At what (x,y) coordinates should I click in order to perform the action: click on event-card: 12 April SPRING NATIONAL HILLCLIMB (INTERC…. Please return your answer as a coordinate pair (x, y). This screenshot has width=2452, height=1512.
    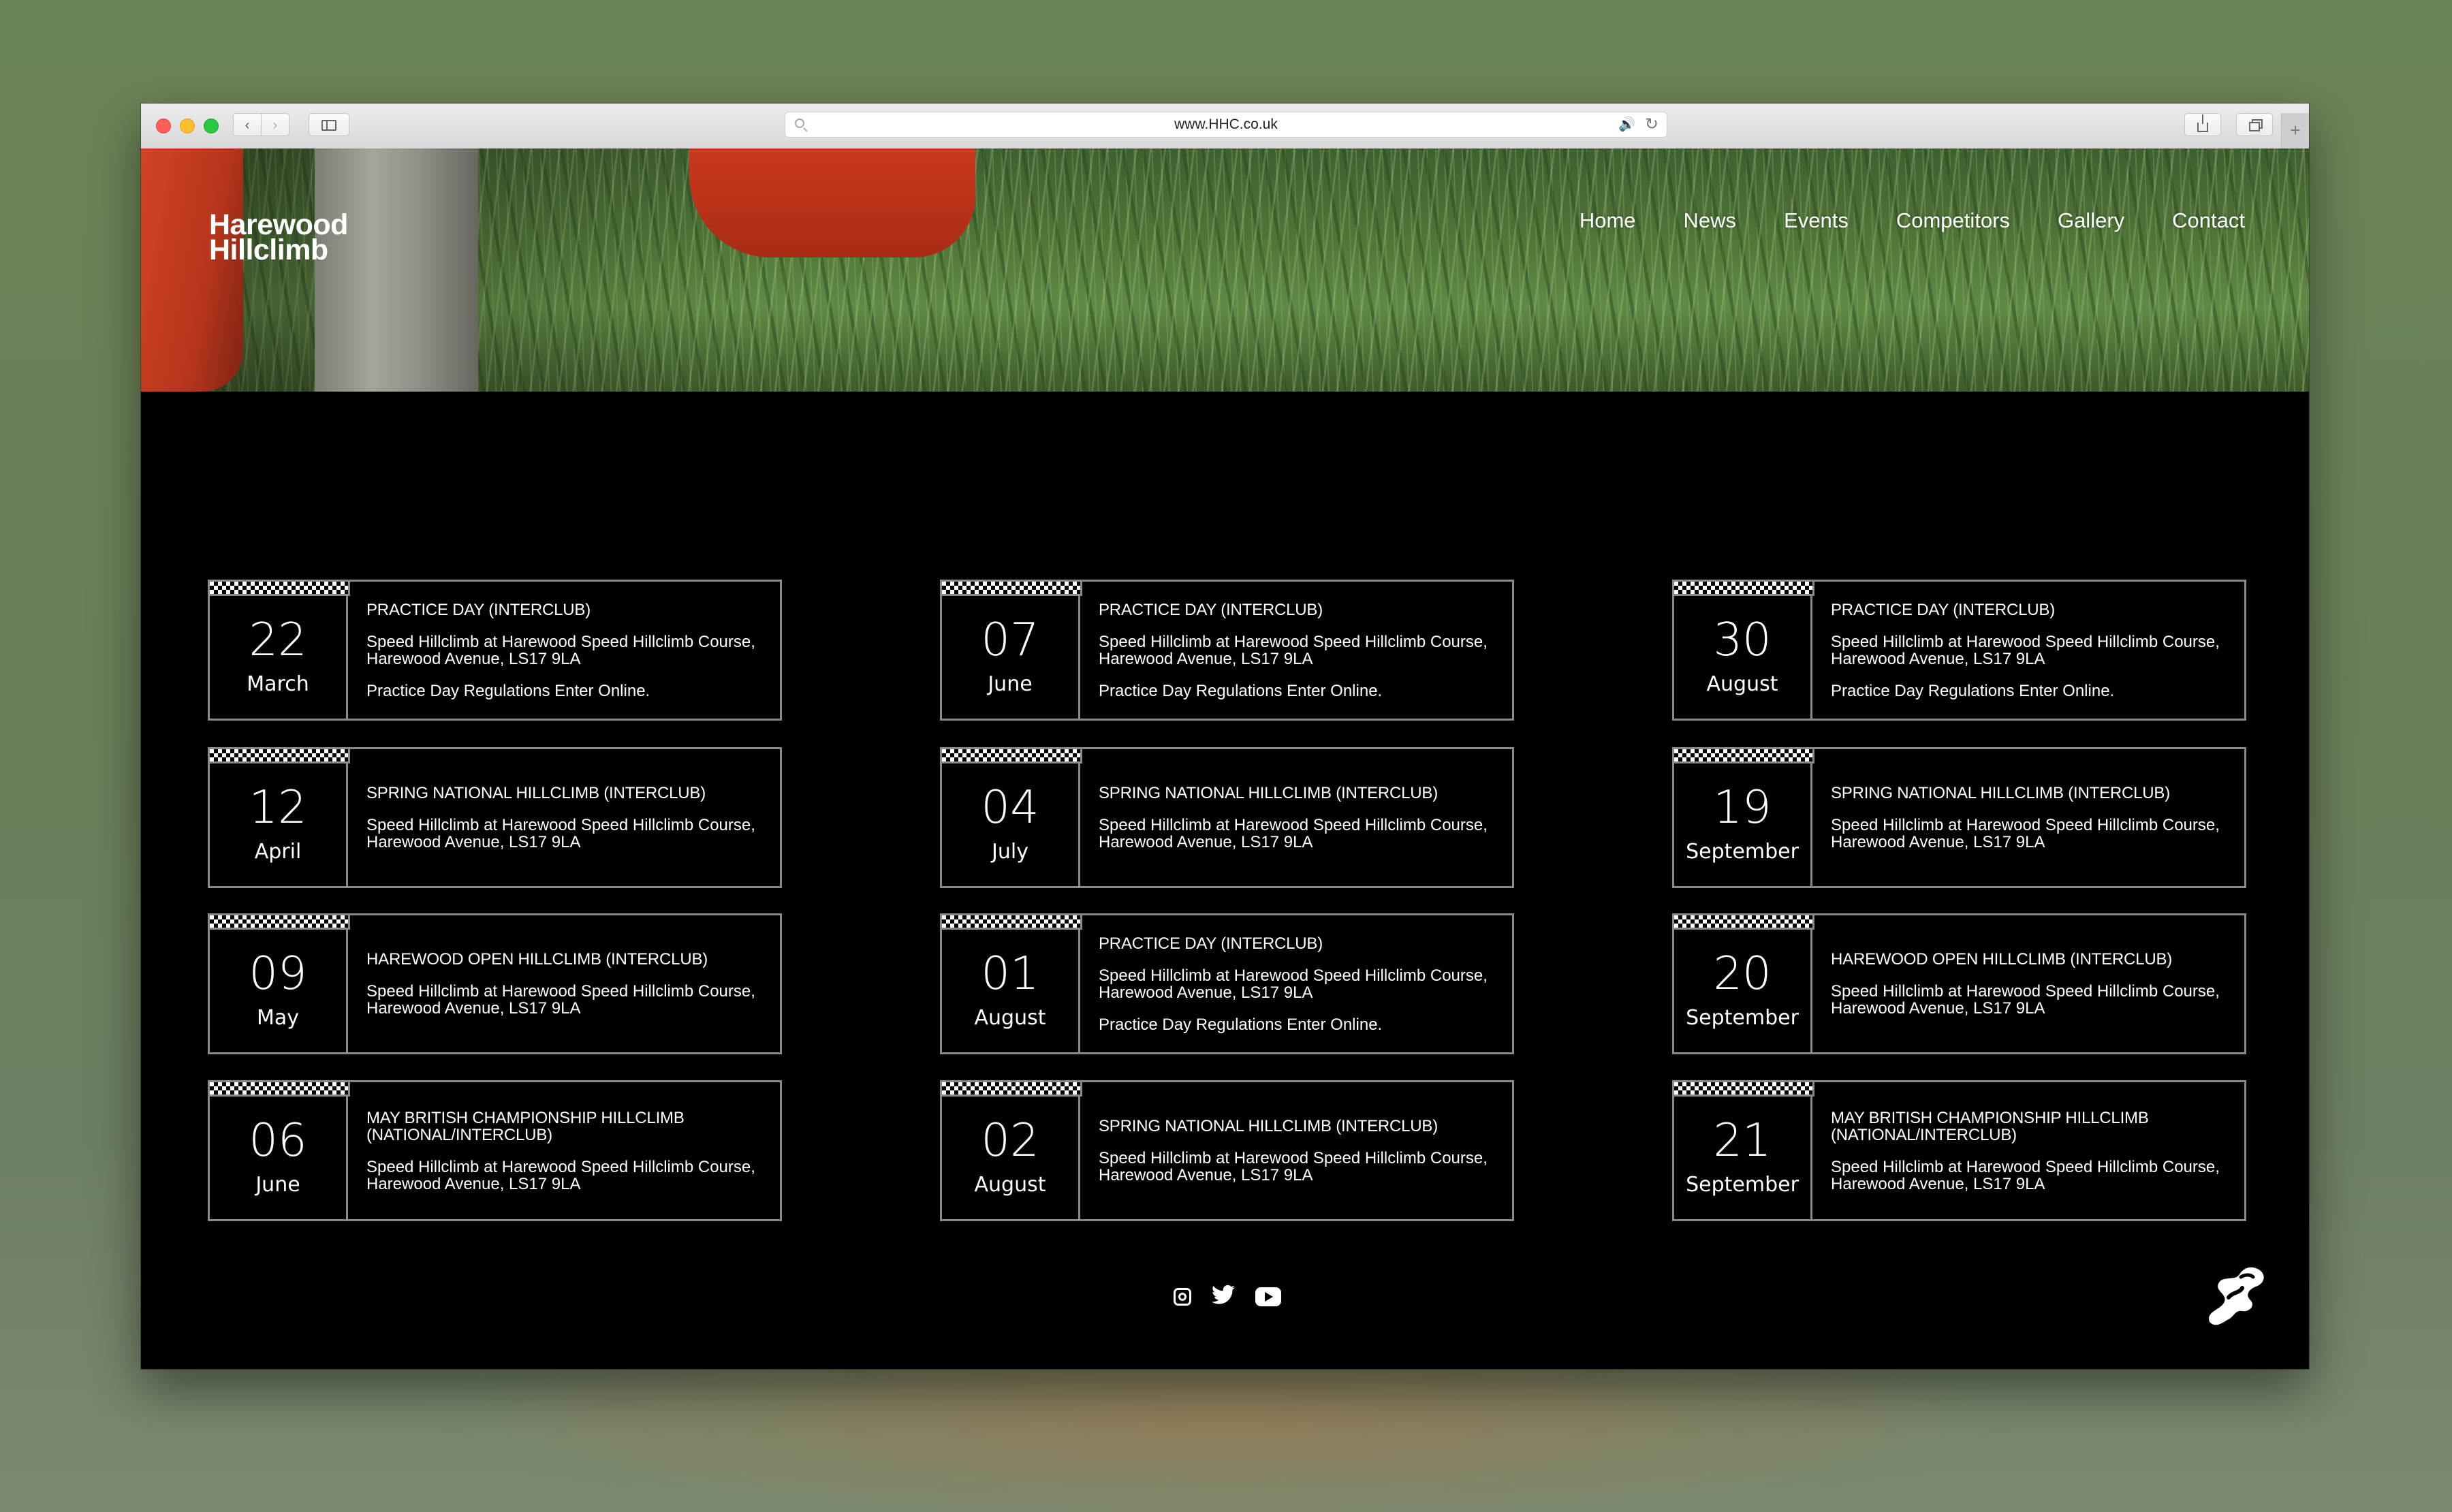
    Looking at the image, I should click on (495, 817).